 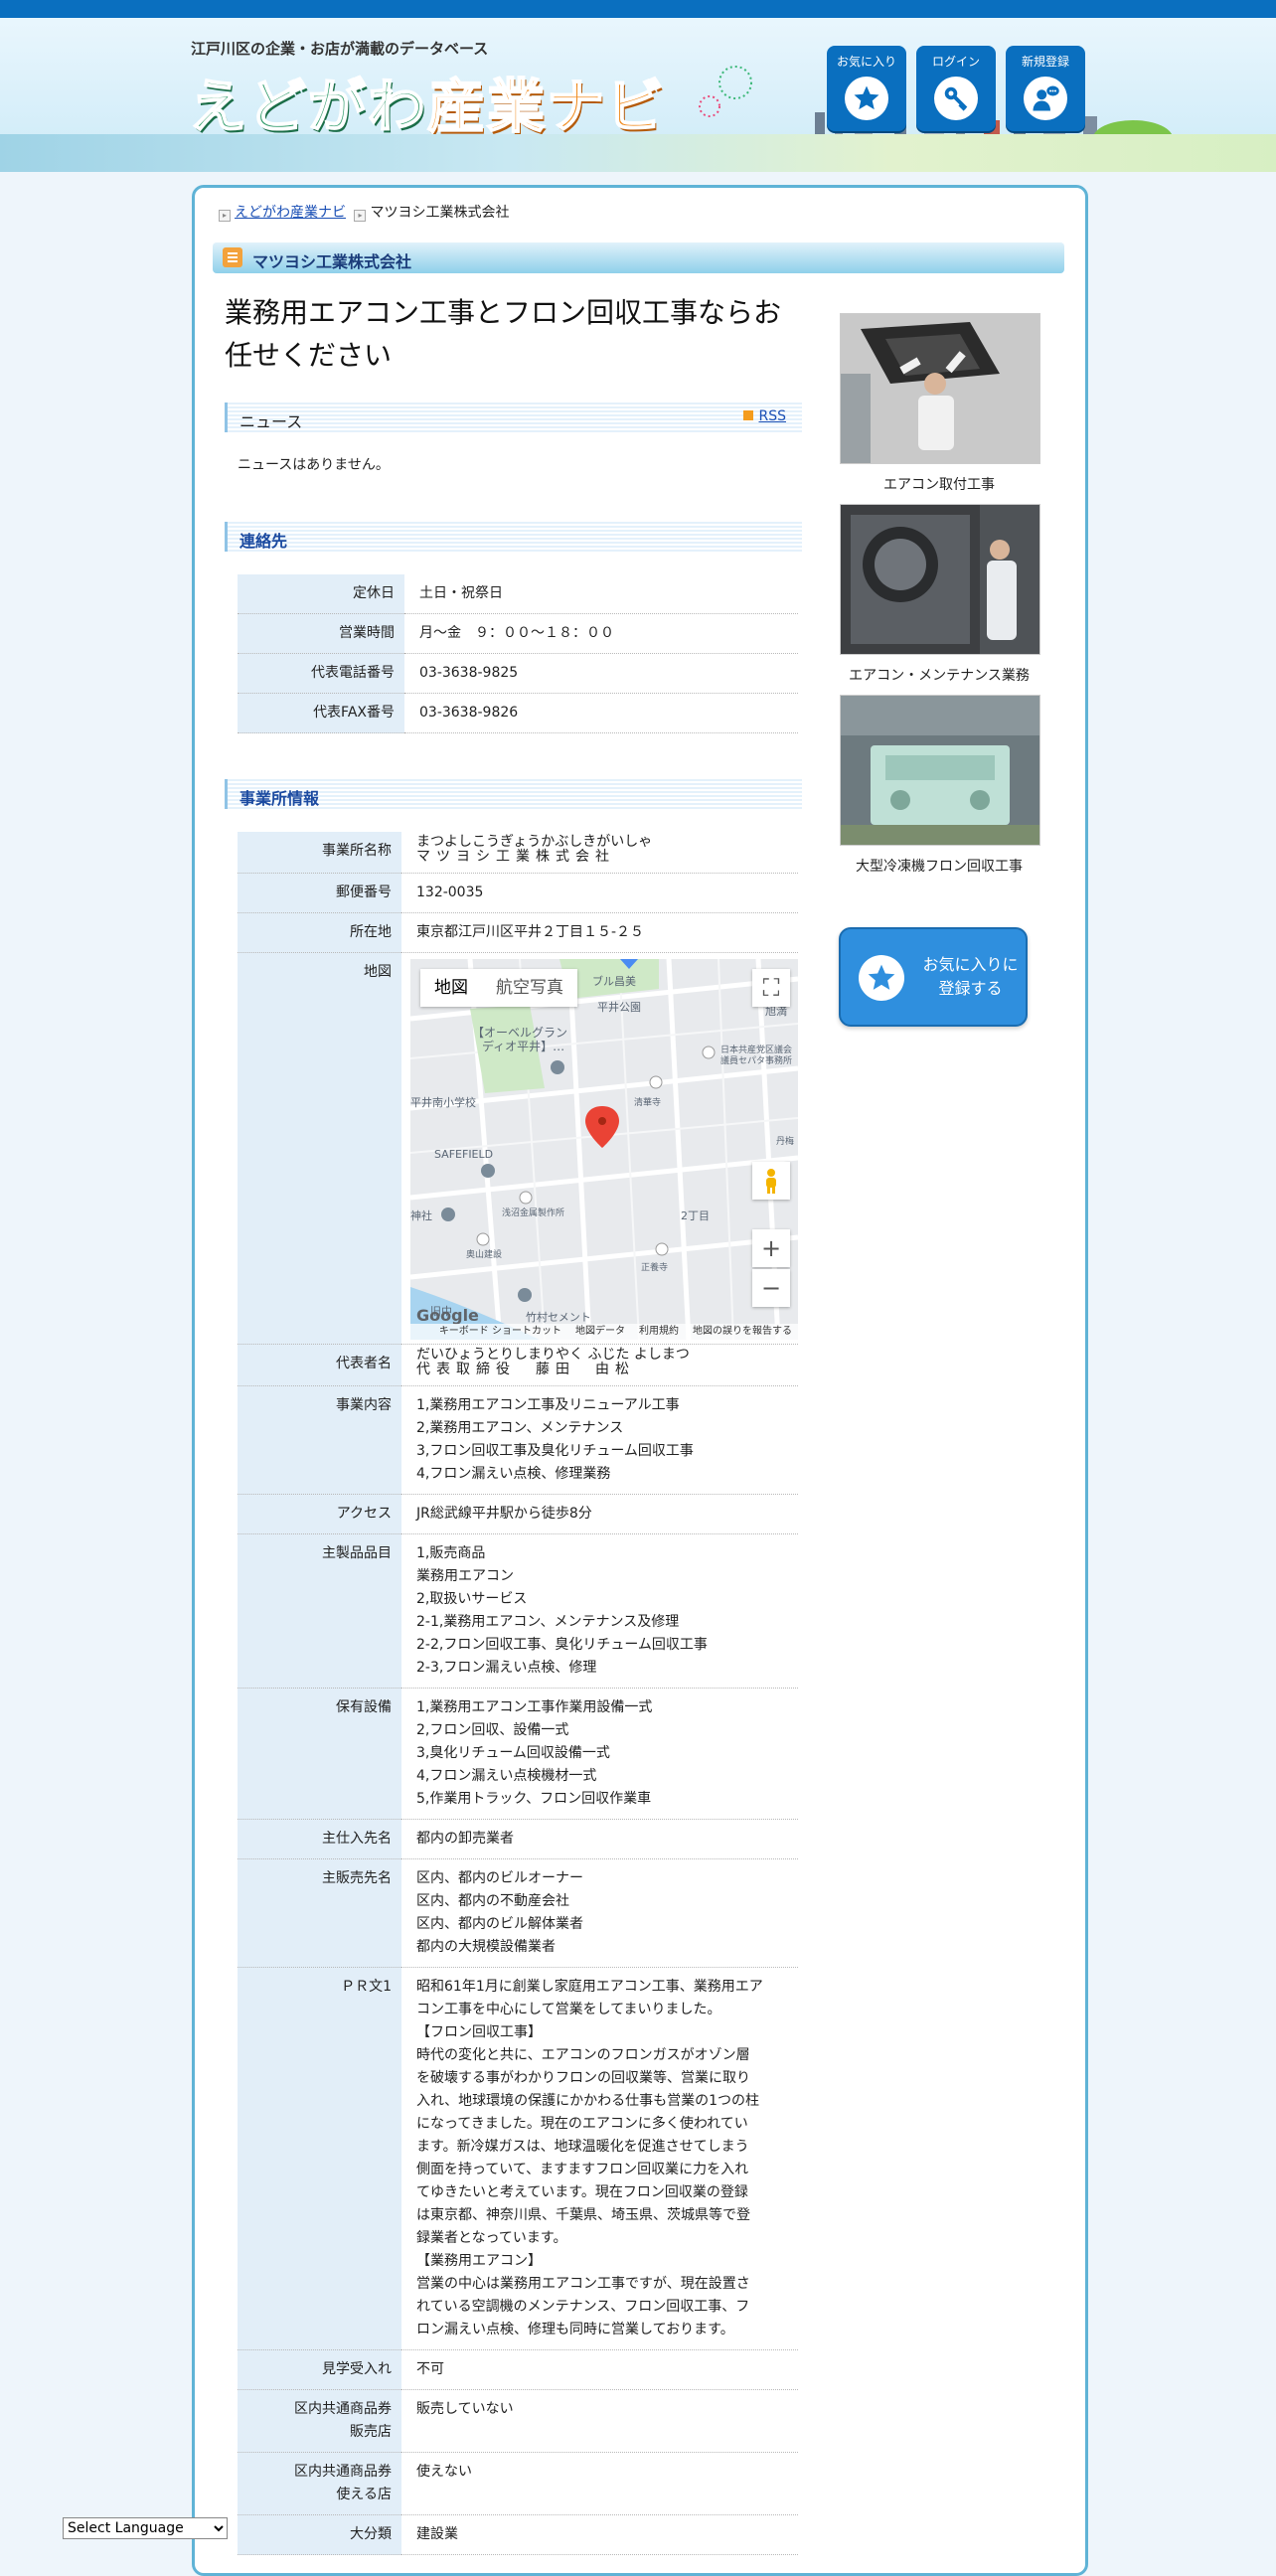 What do you see at coordinates (513, 537) in the screenshot?
I see `contact-section-header: 連絡先` at bounding box center [513, 537].